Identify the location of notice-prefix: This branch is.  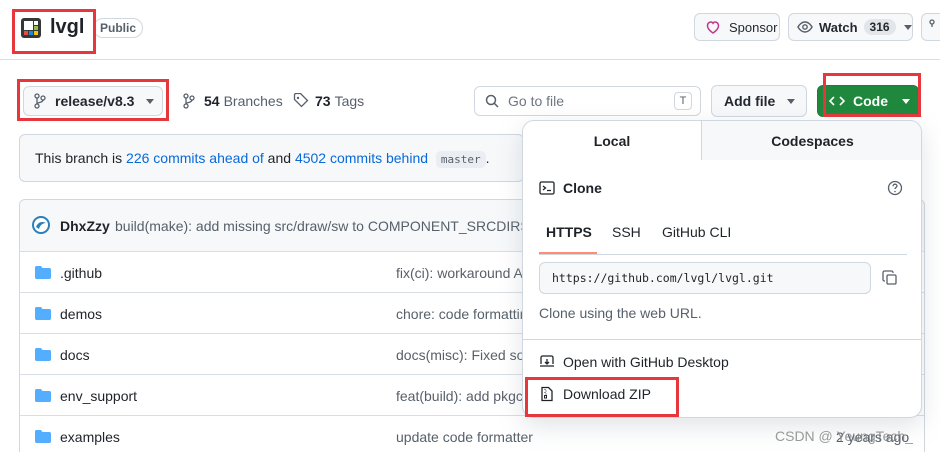
(81, 158).